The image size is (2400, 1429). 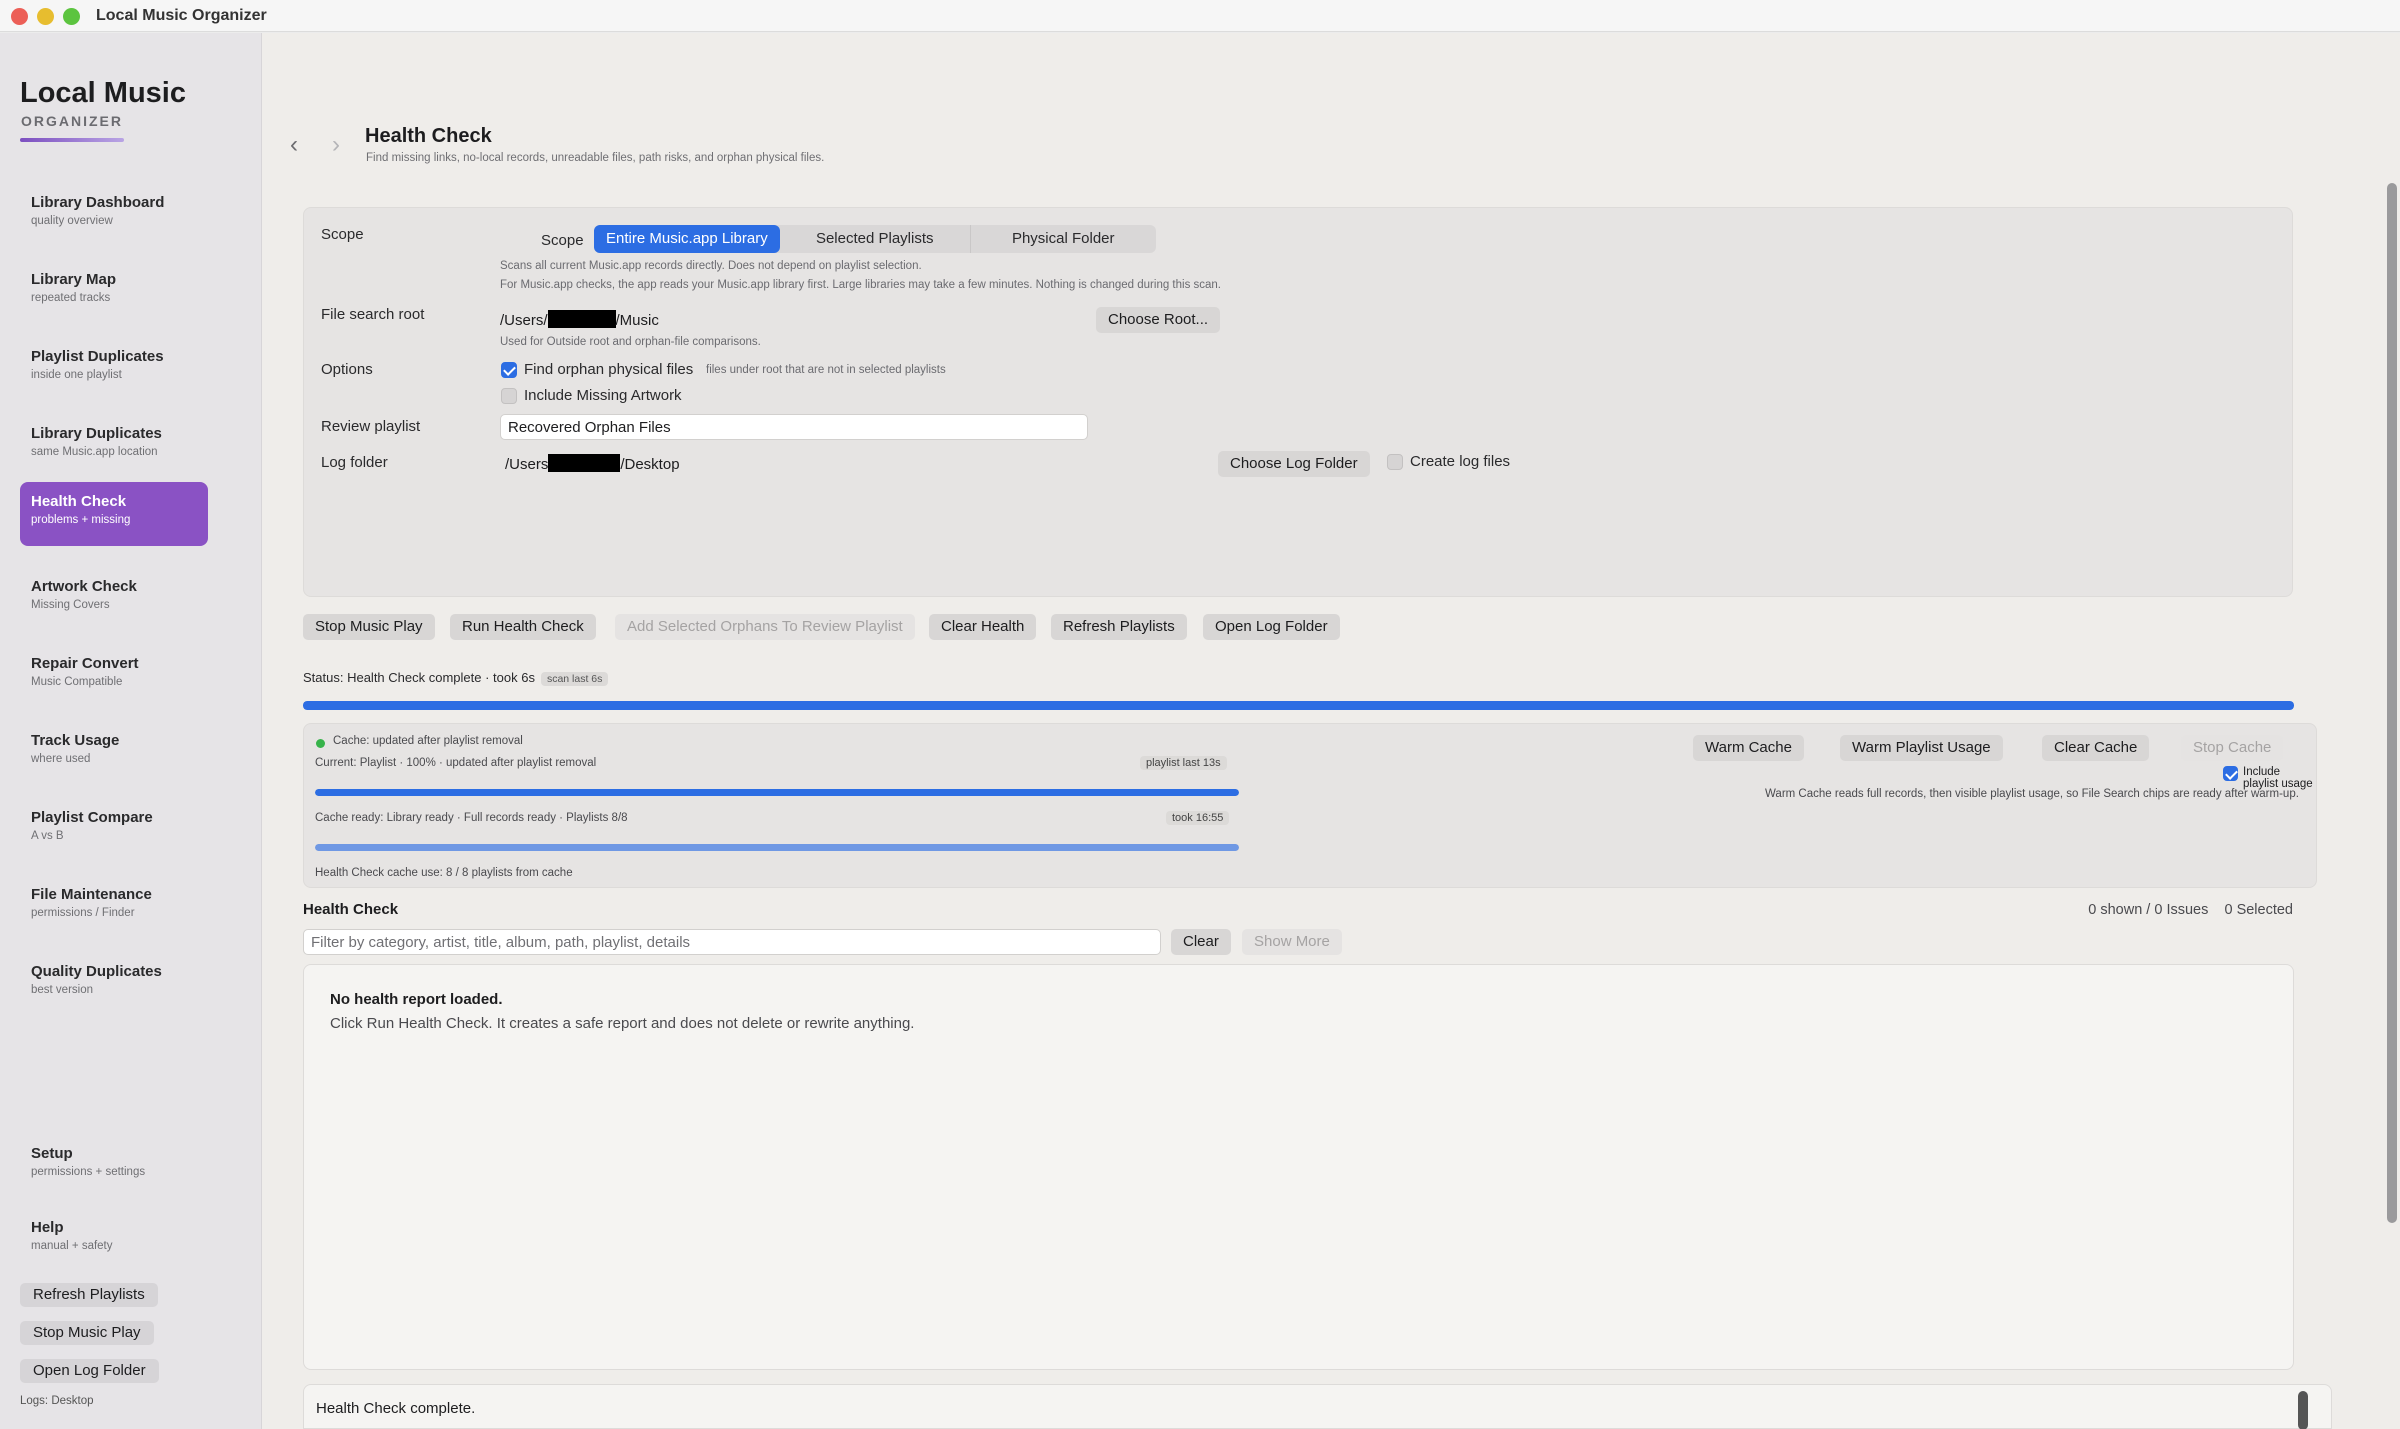 I want to click on sidebar-item-subtitle: best version, so click(x=62, y=990).